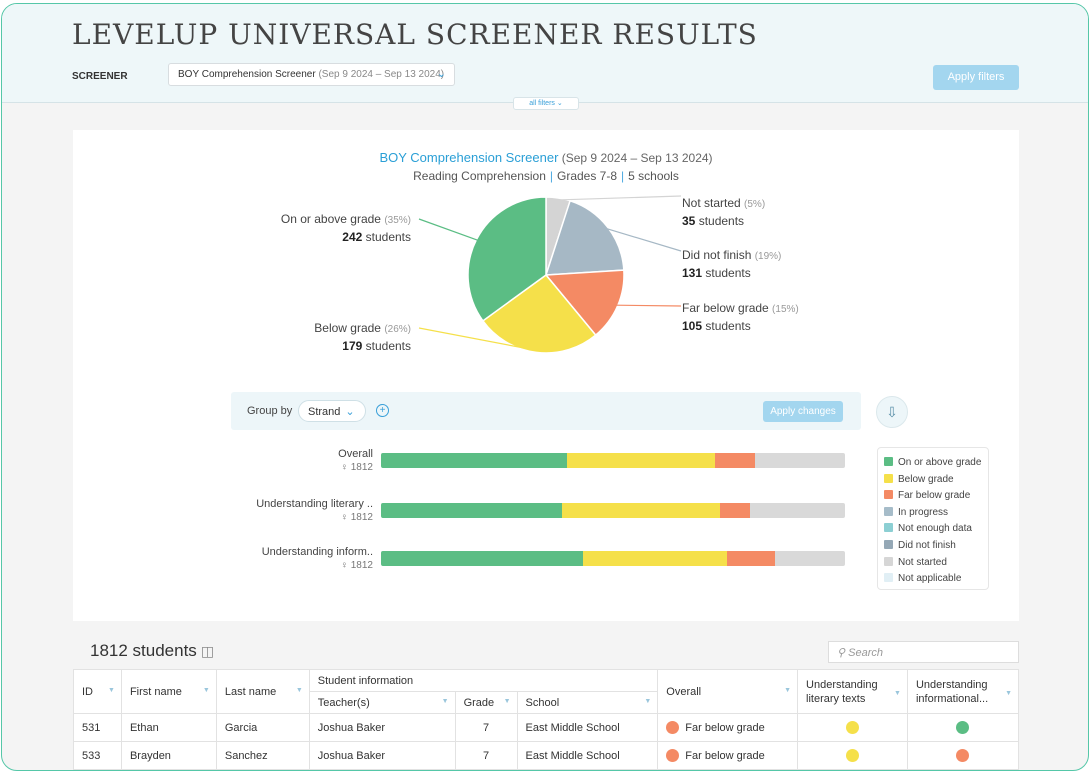 This screenshot has width=1091, height=773. What do you see at coordinates (684, 691) in the screenshot?
I see `header-overall-label: Overall` at bounding box center [684, 691].